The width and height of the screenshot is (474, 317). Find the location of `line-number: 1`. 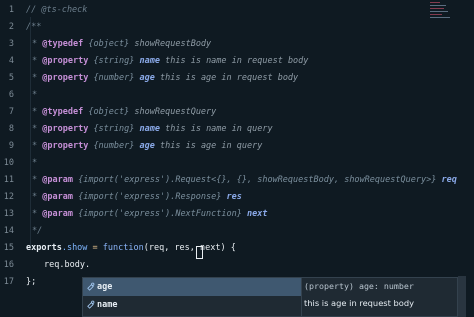

line-number: 1 is located at coordinates (11, 10).